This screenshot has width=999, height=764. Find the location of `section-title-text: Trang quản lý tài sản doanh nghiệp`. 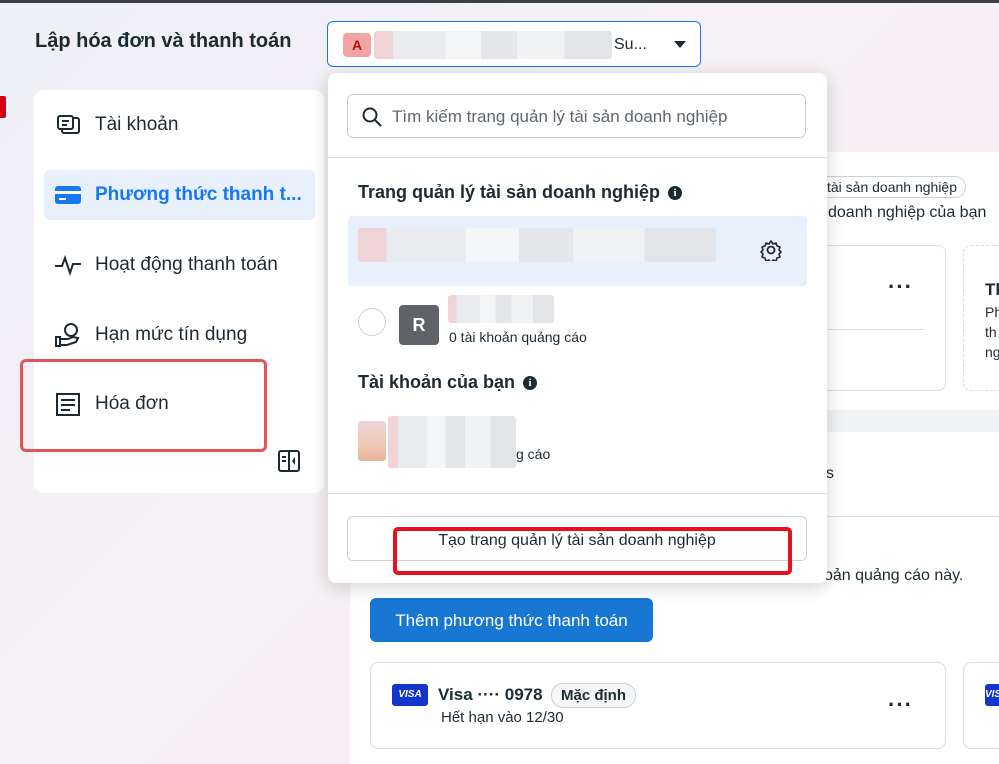

section-title-text: Trang quản lý tài sản doanh nghiệp is located at coordinates (509, 192).